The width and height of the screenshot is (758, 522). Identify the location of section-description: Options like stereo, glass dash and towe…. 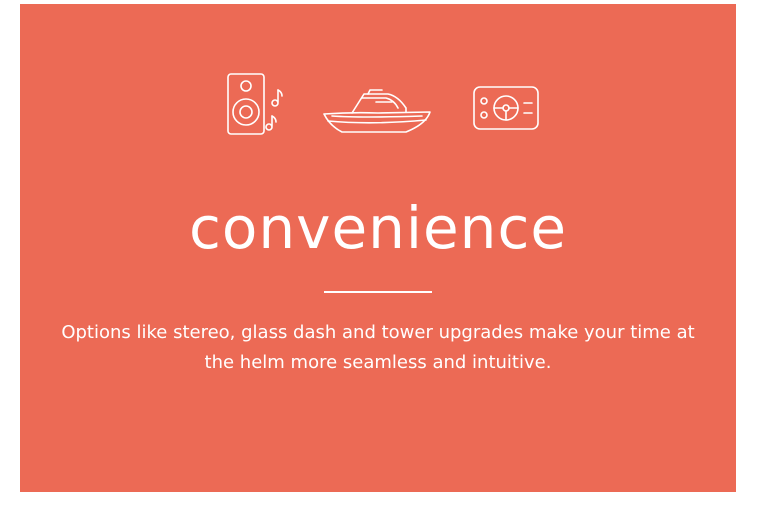
(378, 347).